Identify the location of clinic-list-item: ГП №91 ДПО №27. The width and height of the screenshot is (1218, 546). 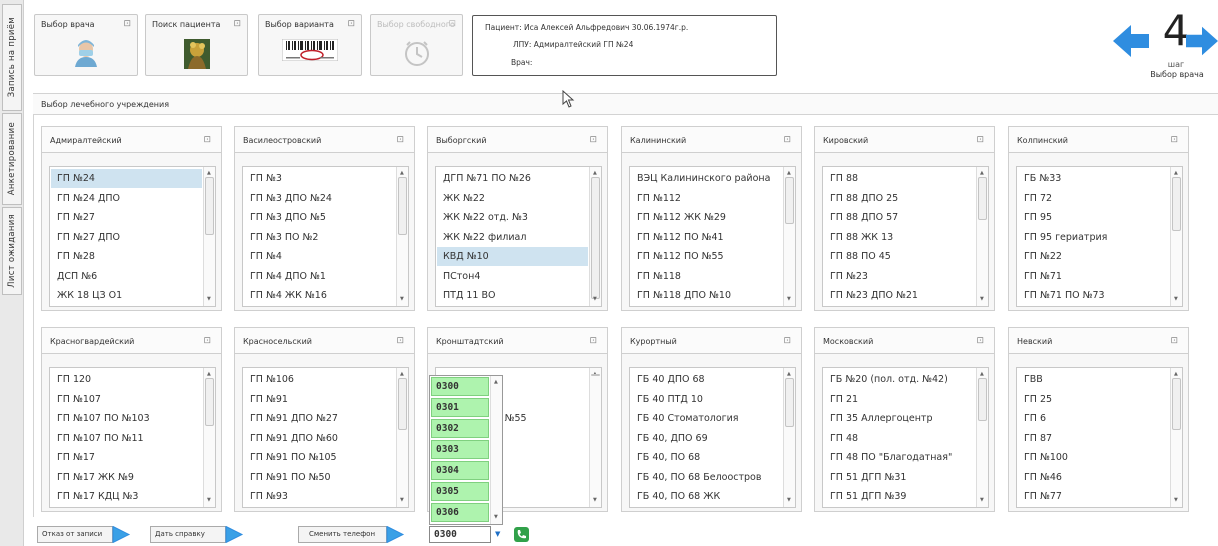
(319, 418).